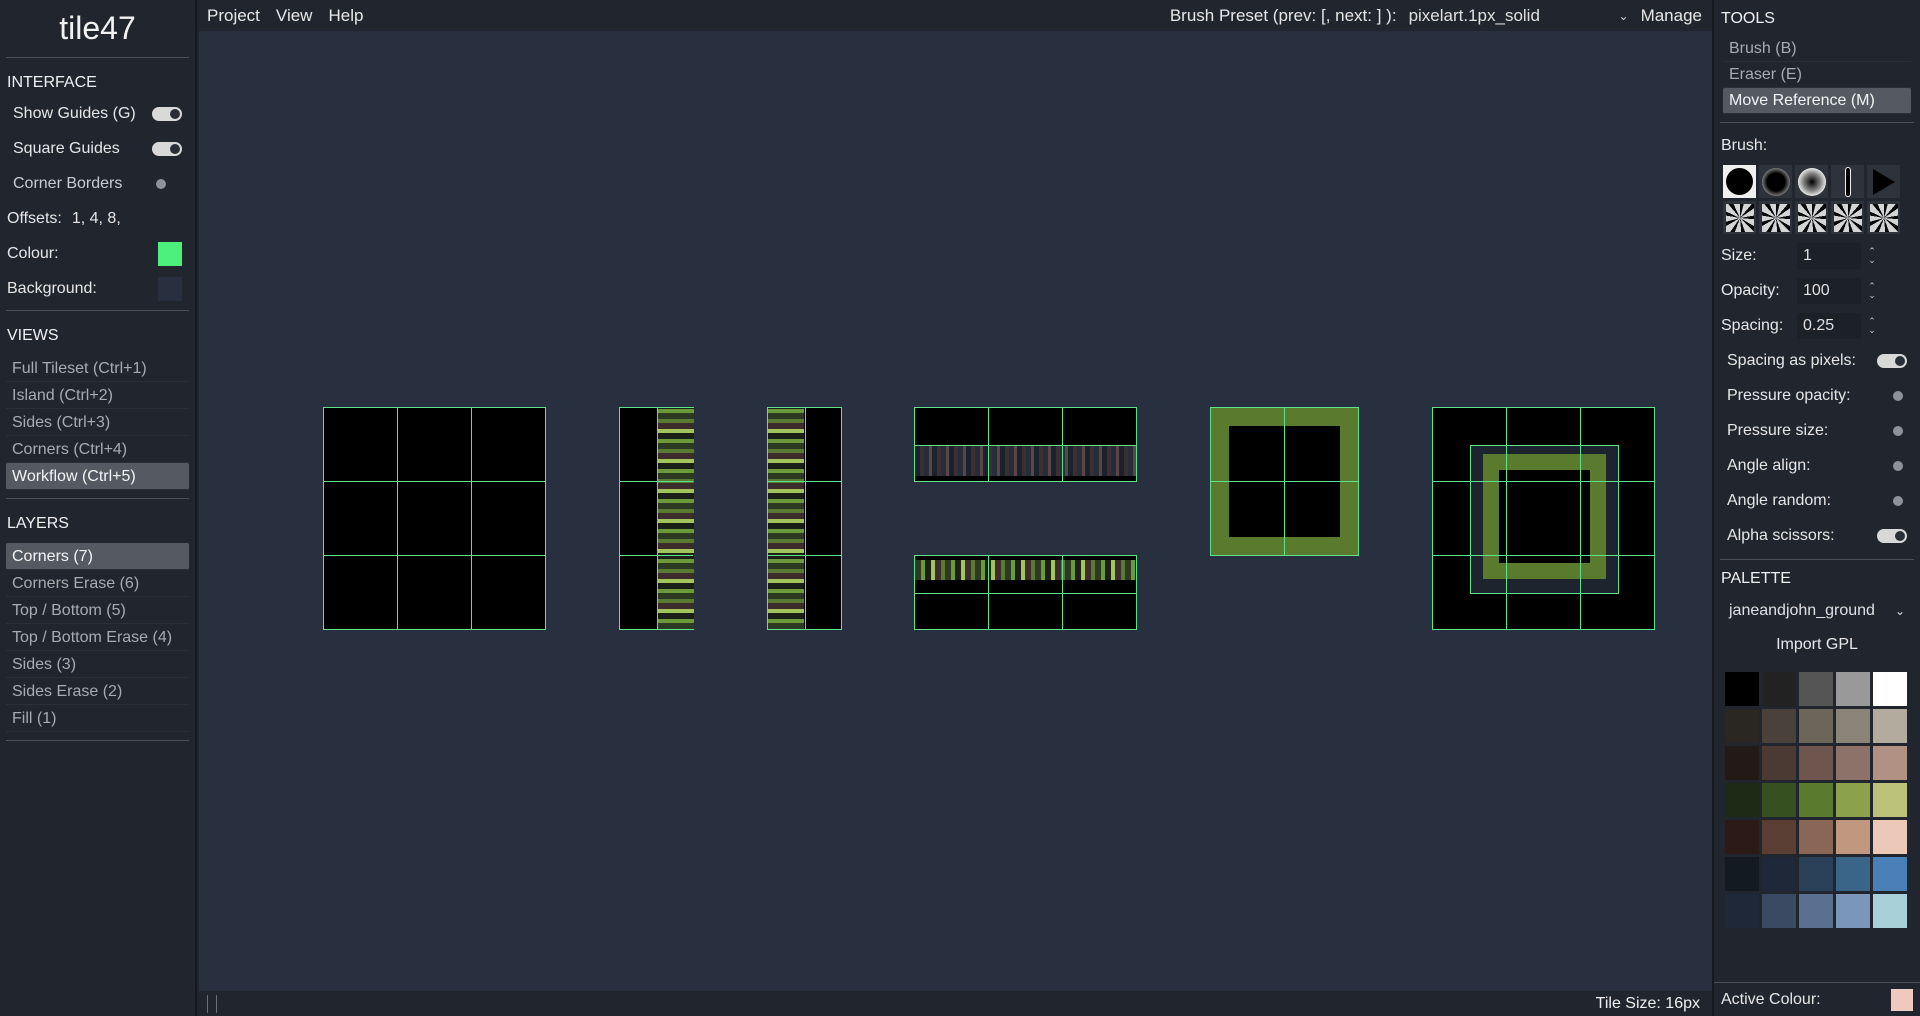  I want to click on menu-help: Help, so click(345, 16).